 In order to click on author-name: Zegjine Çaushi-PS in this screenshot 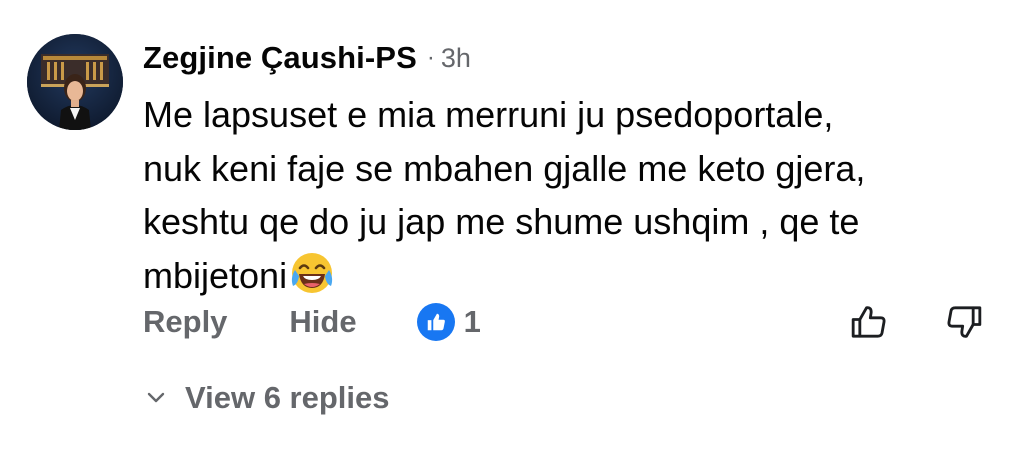, I will do `click(280, 58)`.